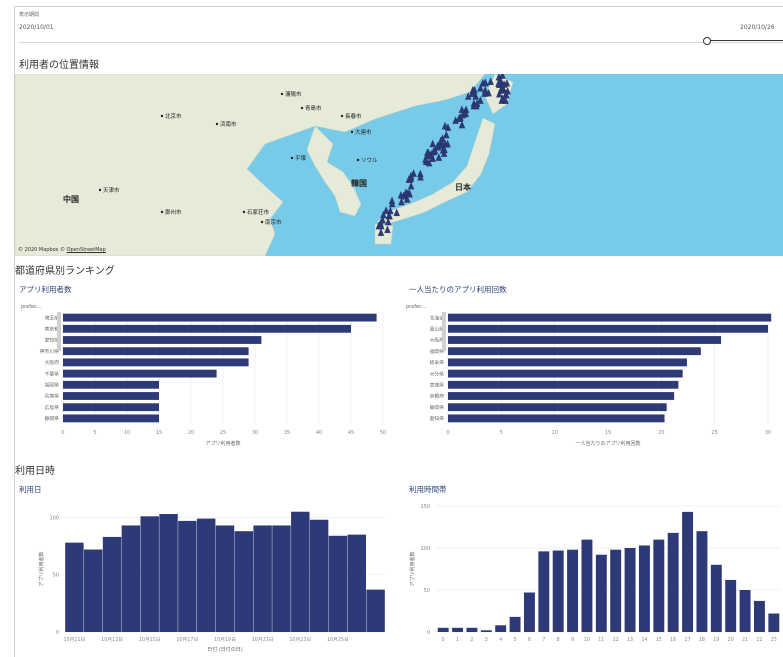 This screenshot has height=657, width=783. I want to click on period-end: 2020/10/26, so click(757, 27).